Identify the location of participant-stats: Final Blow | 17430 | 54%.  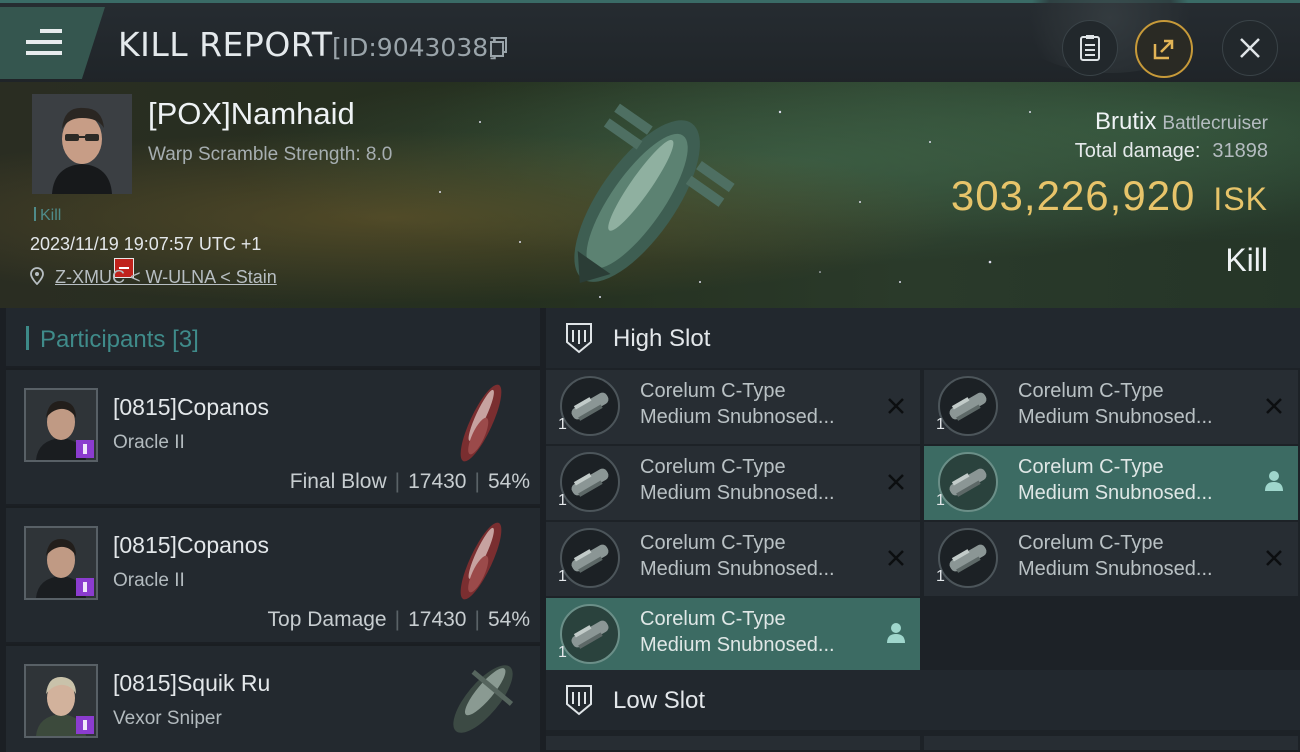
(409, 481).